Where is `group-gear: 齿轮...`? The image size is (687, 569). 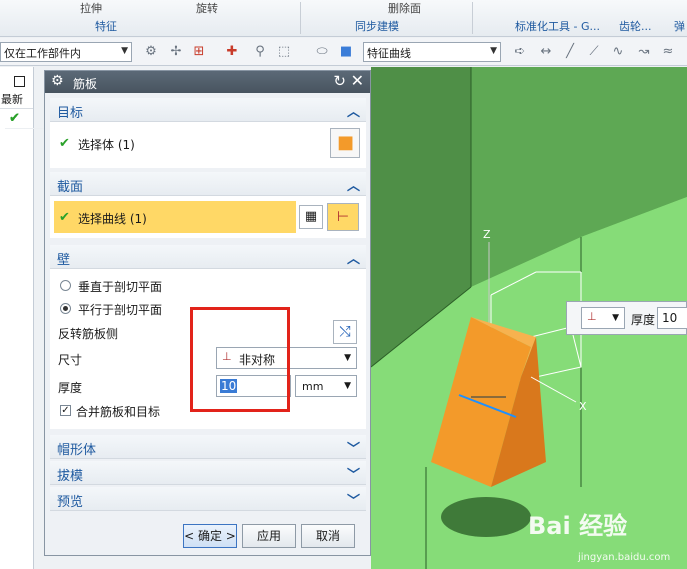
group-gear: 齿轮... is located at coordinates (635, 26).